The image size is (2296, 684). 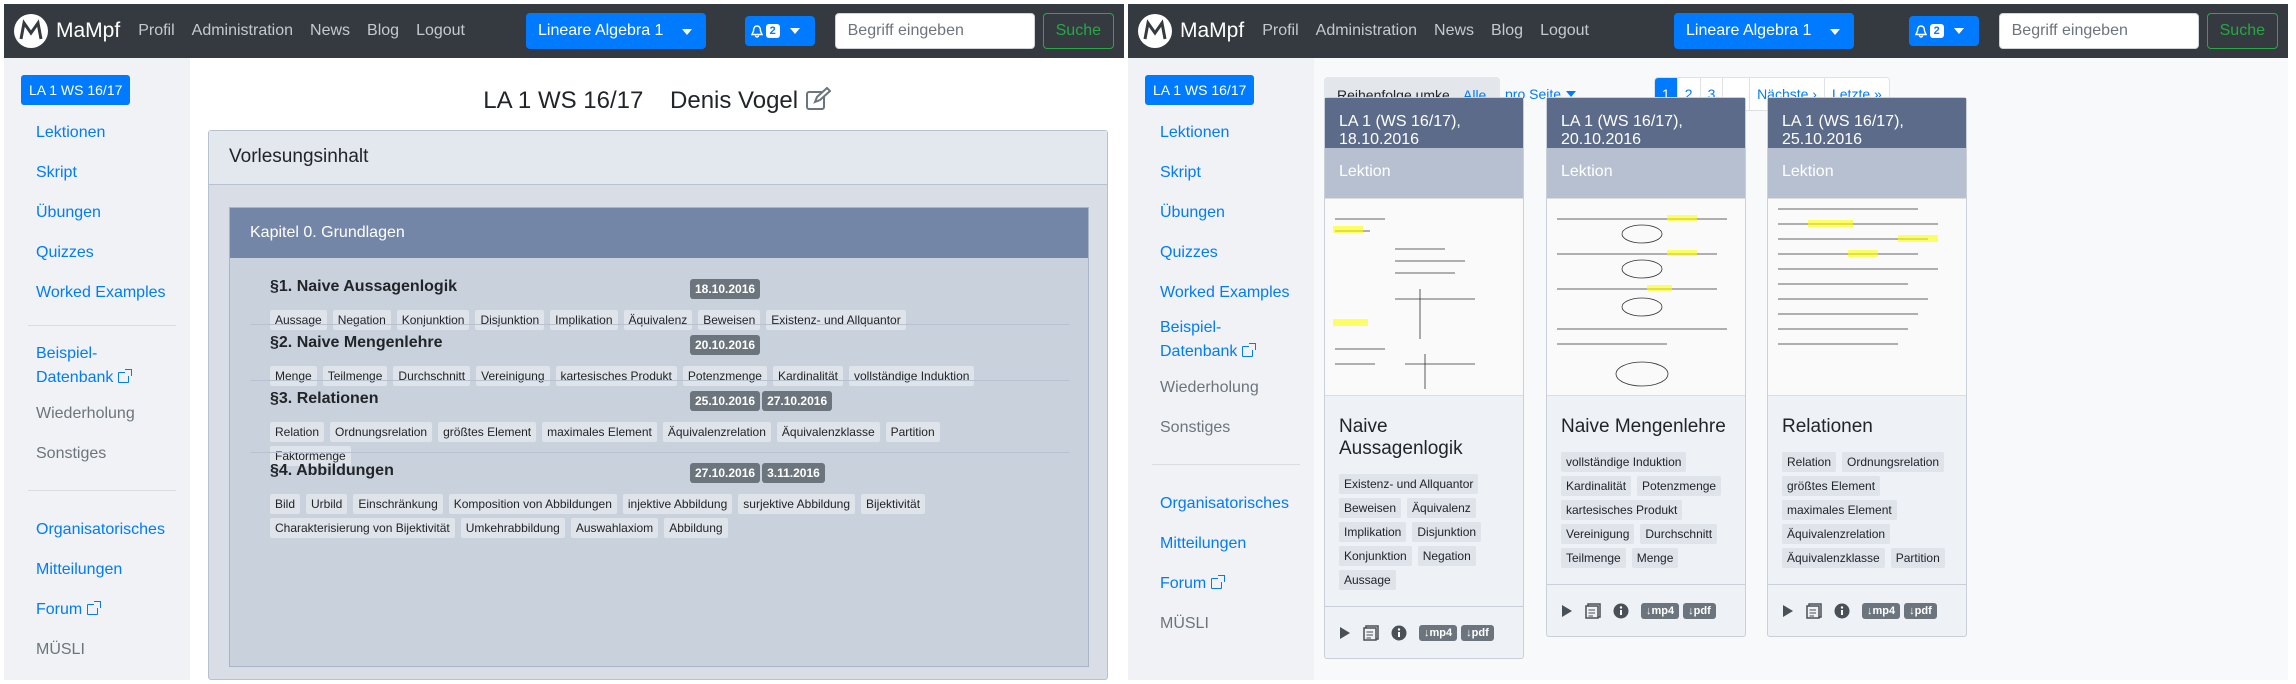 I want to click on lesson-card-header: LA 1 (WS 16/17), 25.10.2016, so click(x=1867, y=123).